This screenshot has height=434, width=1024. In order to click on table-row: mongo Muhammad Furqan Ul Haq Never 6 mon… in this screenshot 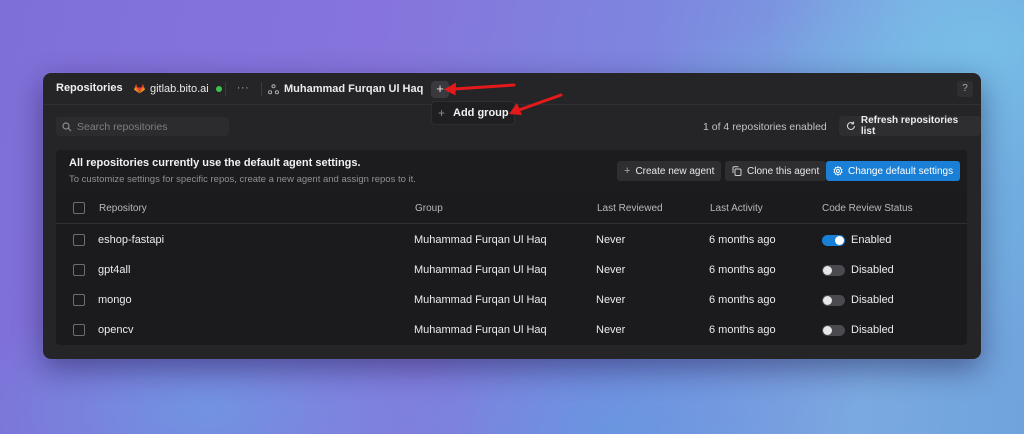, I will do `click(511, 300)`.